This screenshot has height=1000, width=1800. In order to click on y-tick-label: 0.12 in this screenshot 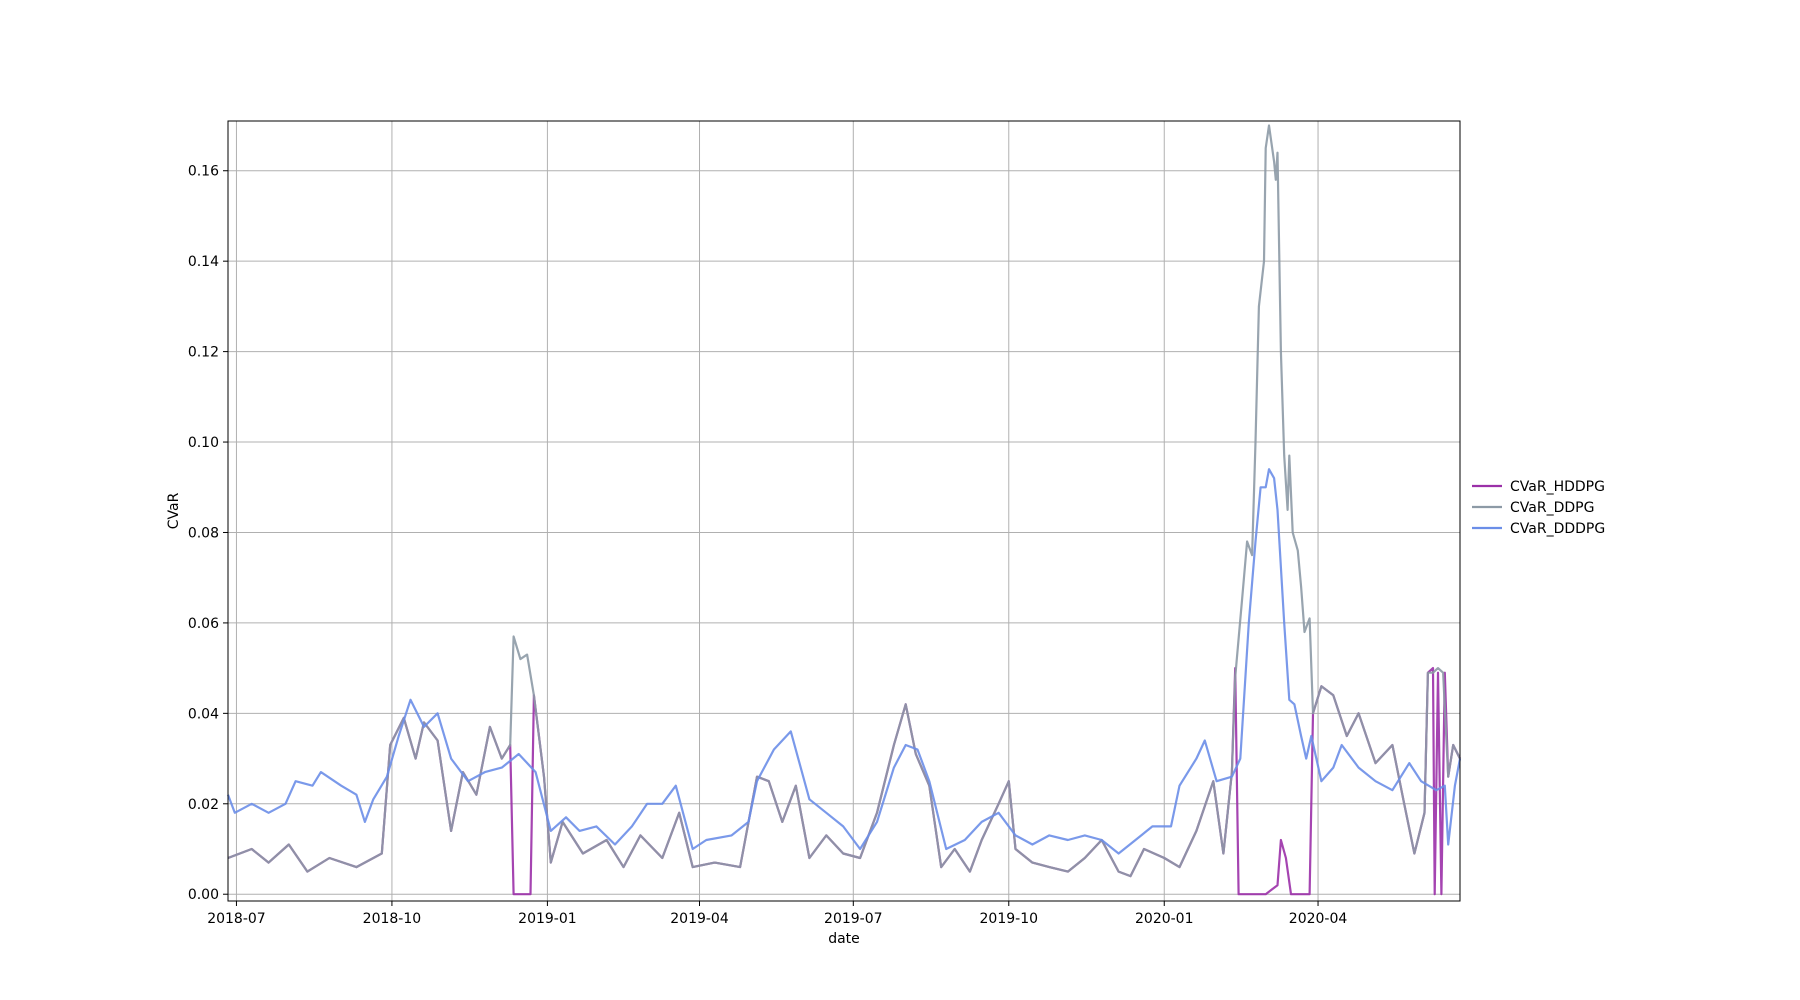, I will do `click(203, 353)`.